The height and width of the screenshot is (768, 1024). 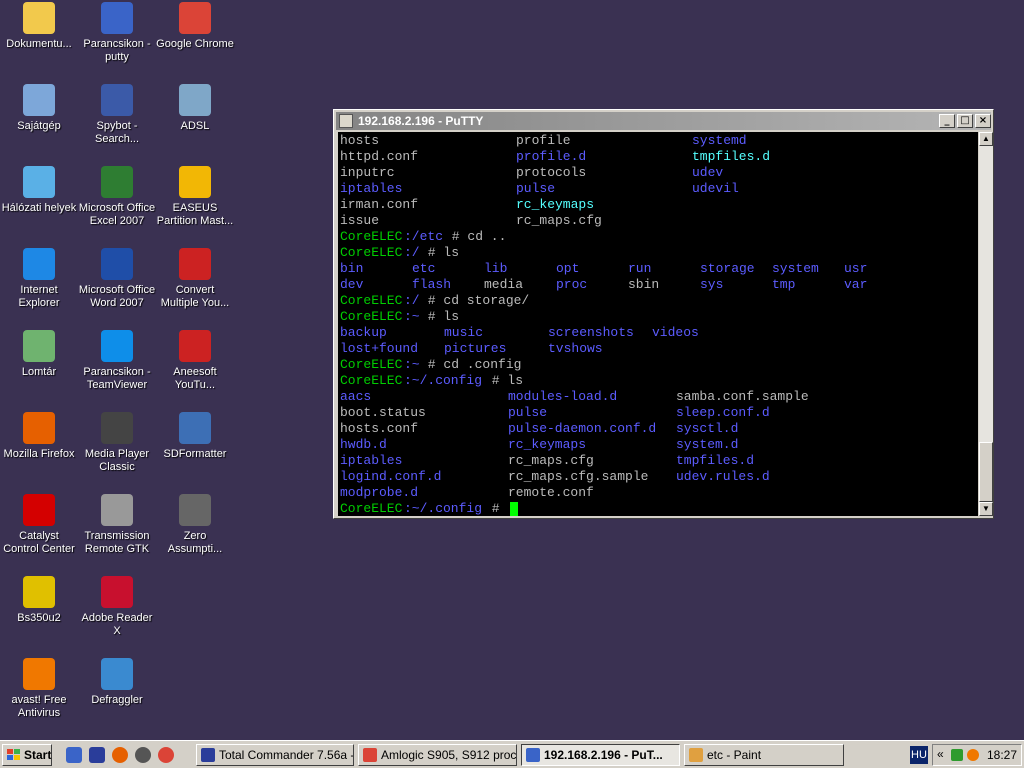 I want to click on desktop-icon: Bs350u2, so click(x=39, y=599).